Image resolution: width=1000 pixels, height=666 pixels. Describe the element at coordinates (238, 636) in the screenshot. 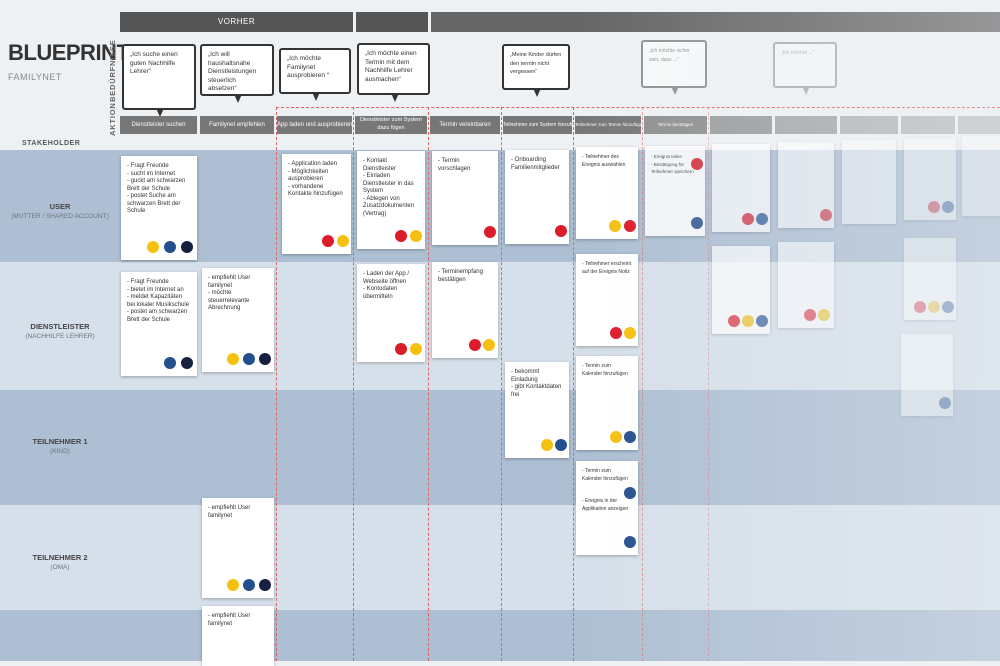

I see `card-bottom-empfiehlt: - empfiehlt User familynet` at that location.